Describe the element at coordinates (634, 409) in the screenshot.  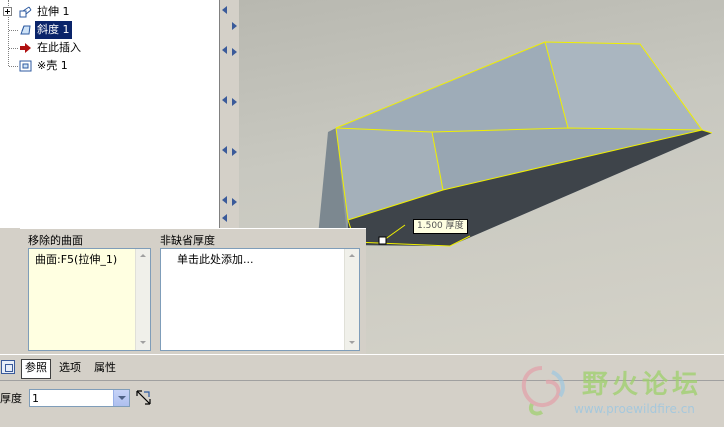
I see `watermark-url: www.proewildfire.cn` at that location.